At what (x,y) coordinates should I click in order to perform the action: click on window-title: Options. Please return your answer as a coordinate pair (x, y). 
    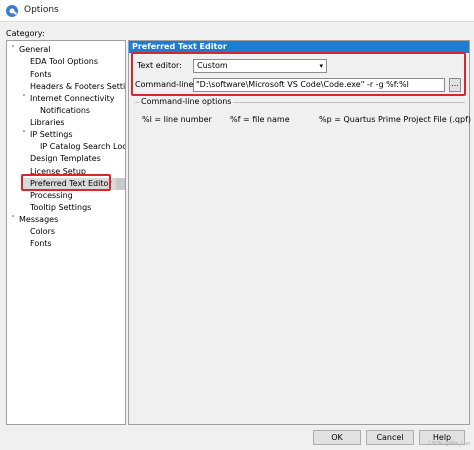
    Looking at the image, I should click on (41, 10).